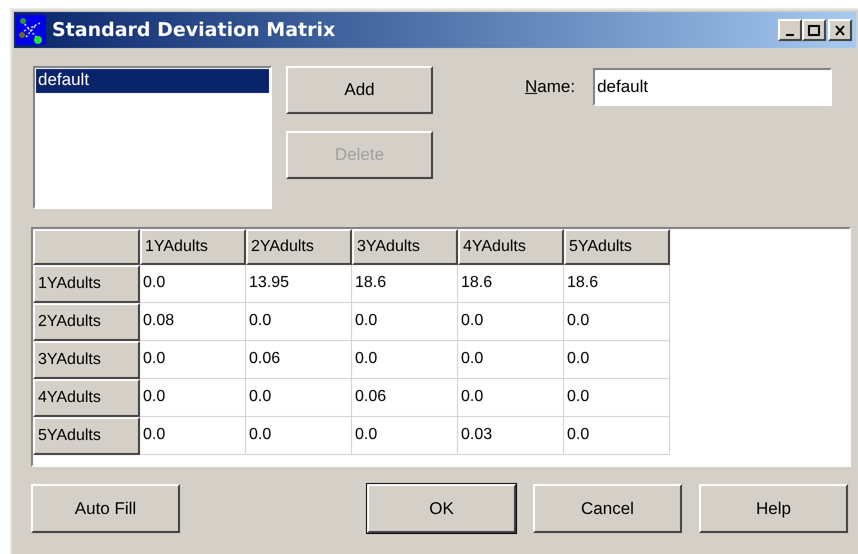 The image size is (858, 554). Describe the element at coordinates (86, 322) in the screenshot. I see `row-header: 2YAdults` at that location.